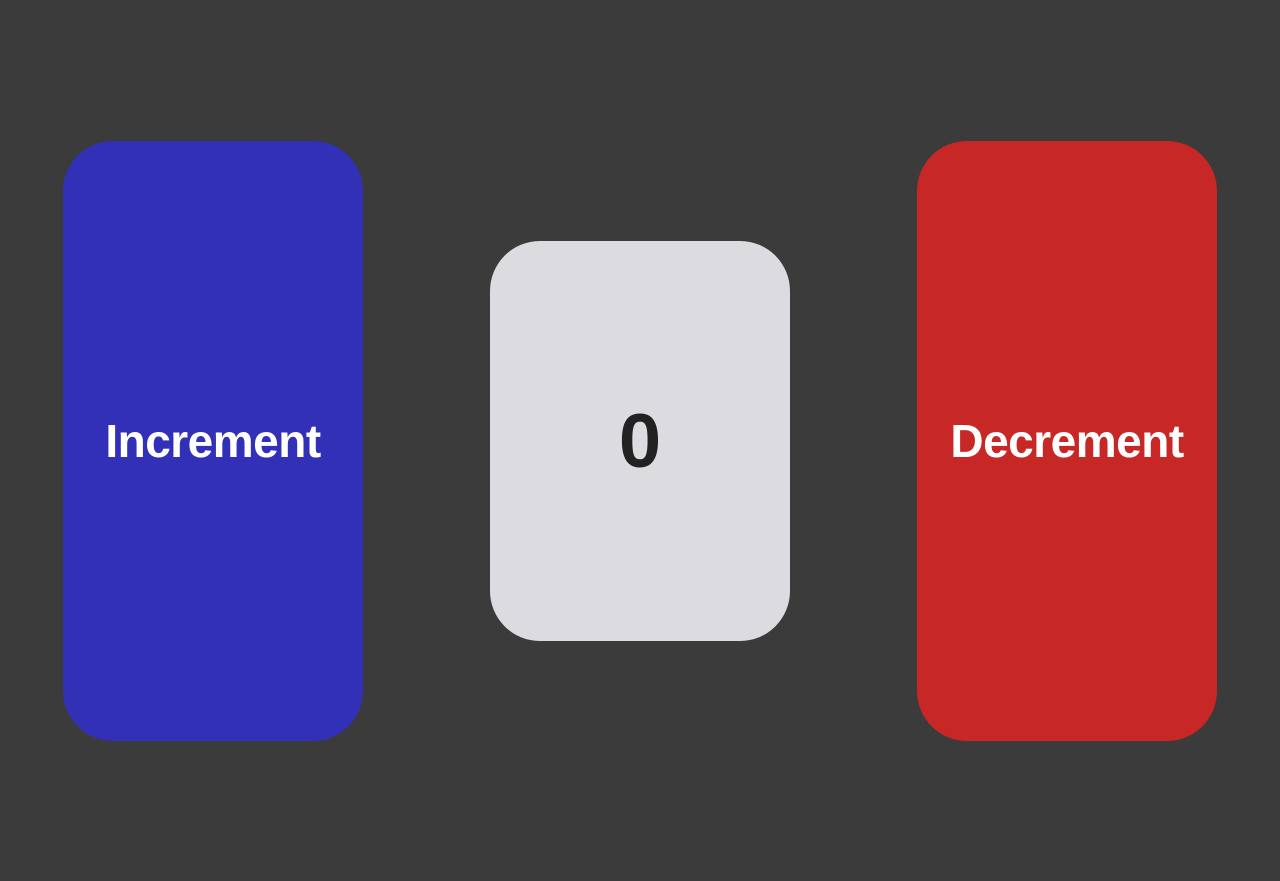  I want to click on decrement-label: Decrement, so click(1067, 441).